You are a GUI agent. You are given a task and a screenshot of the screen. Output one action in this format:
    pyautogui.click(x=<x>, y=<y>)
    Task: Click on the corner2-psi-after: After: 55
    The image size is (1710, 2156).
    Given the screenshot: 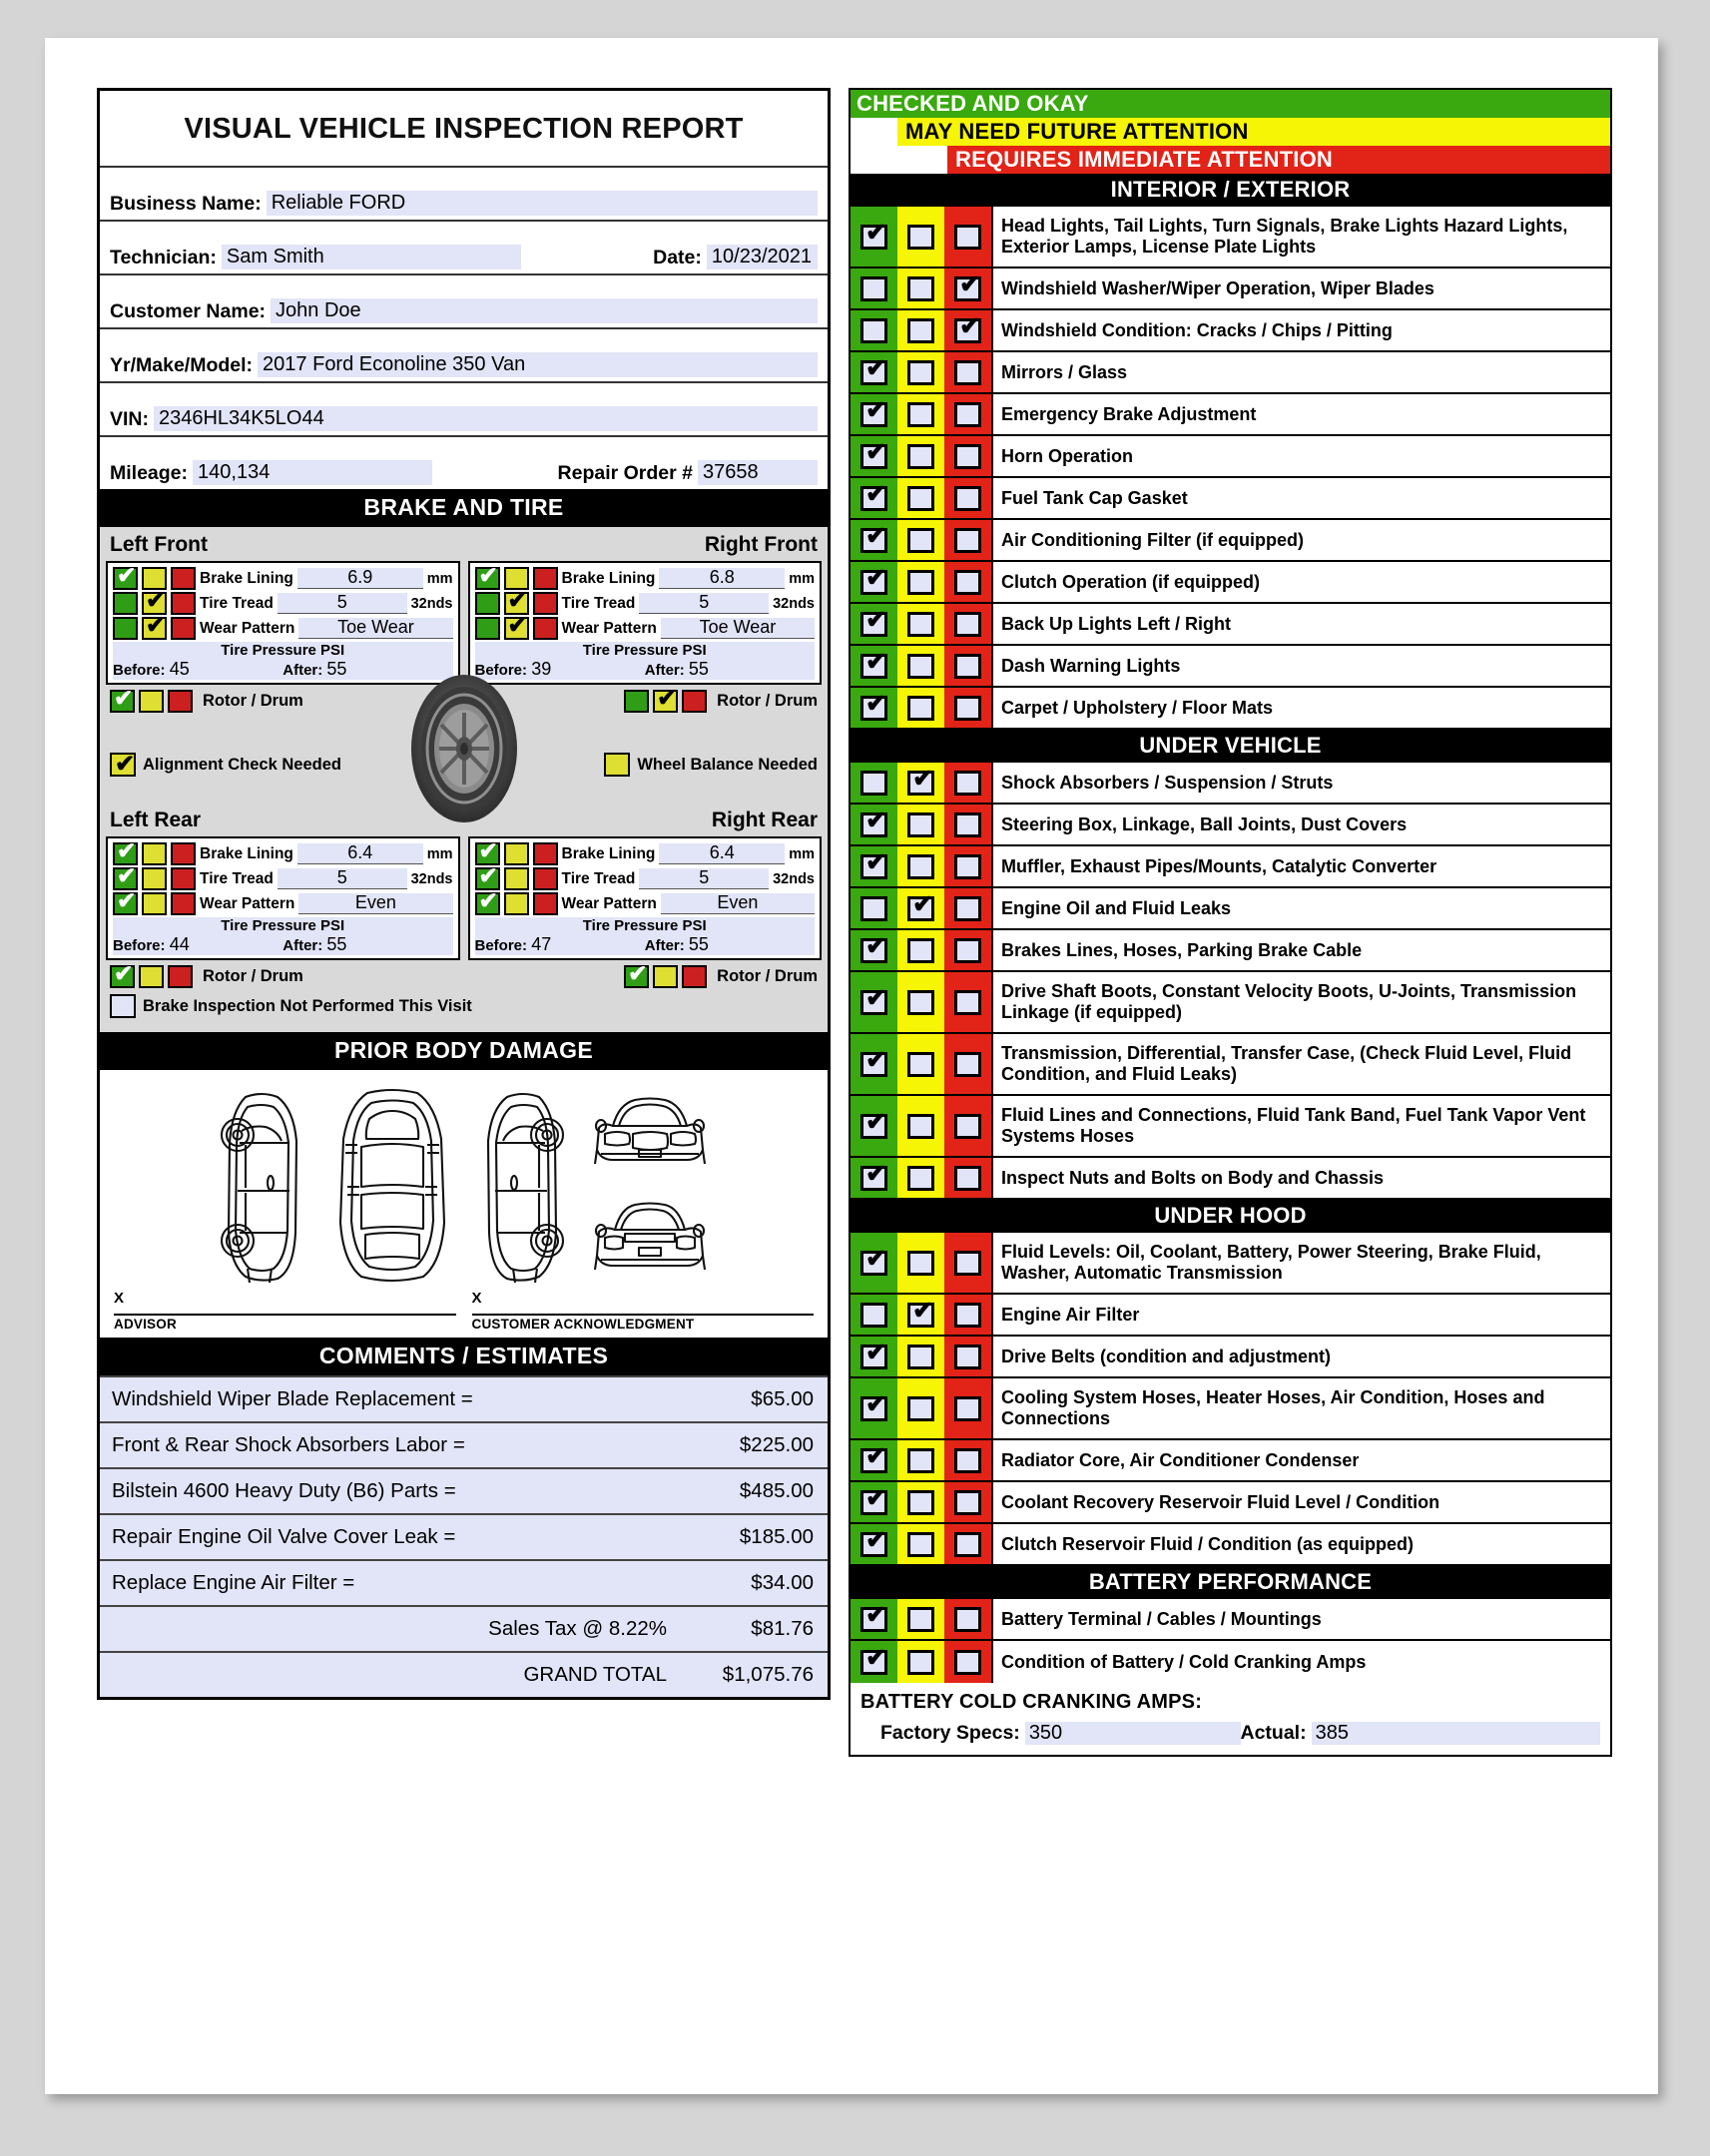 What is the action you would take?
    pyautogui.click(x=367, y=944)
    